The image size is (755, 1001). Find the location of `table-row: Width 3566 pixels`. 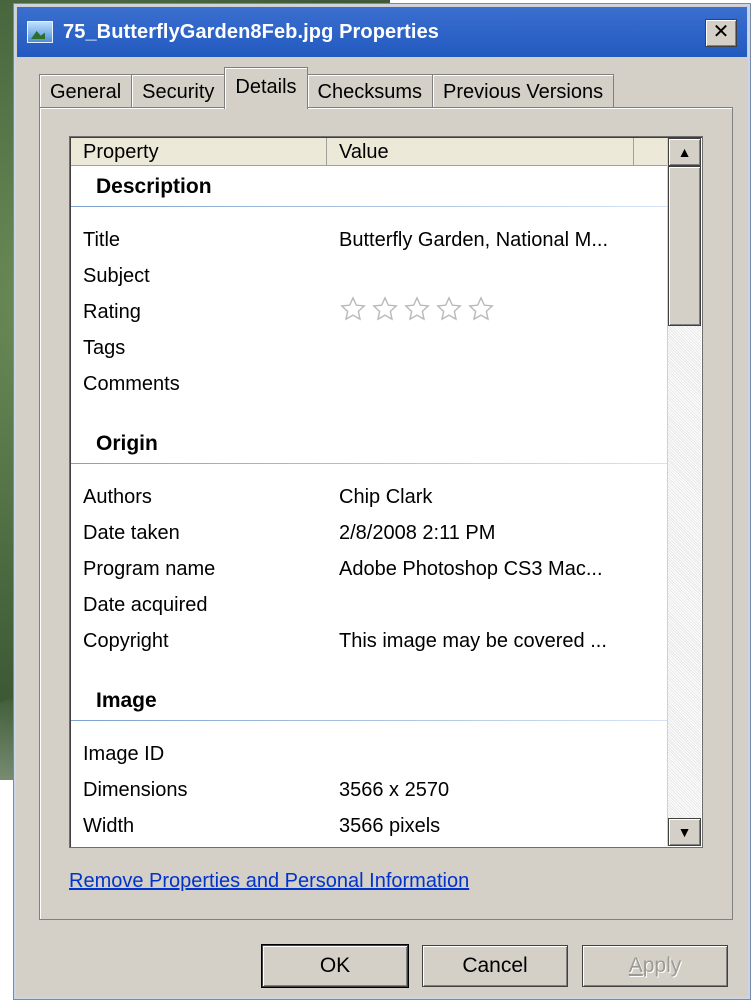

table-row: Width 3566 pixels is located at coordinates (369, 826).